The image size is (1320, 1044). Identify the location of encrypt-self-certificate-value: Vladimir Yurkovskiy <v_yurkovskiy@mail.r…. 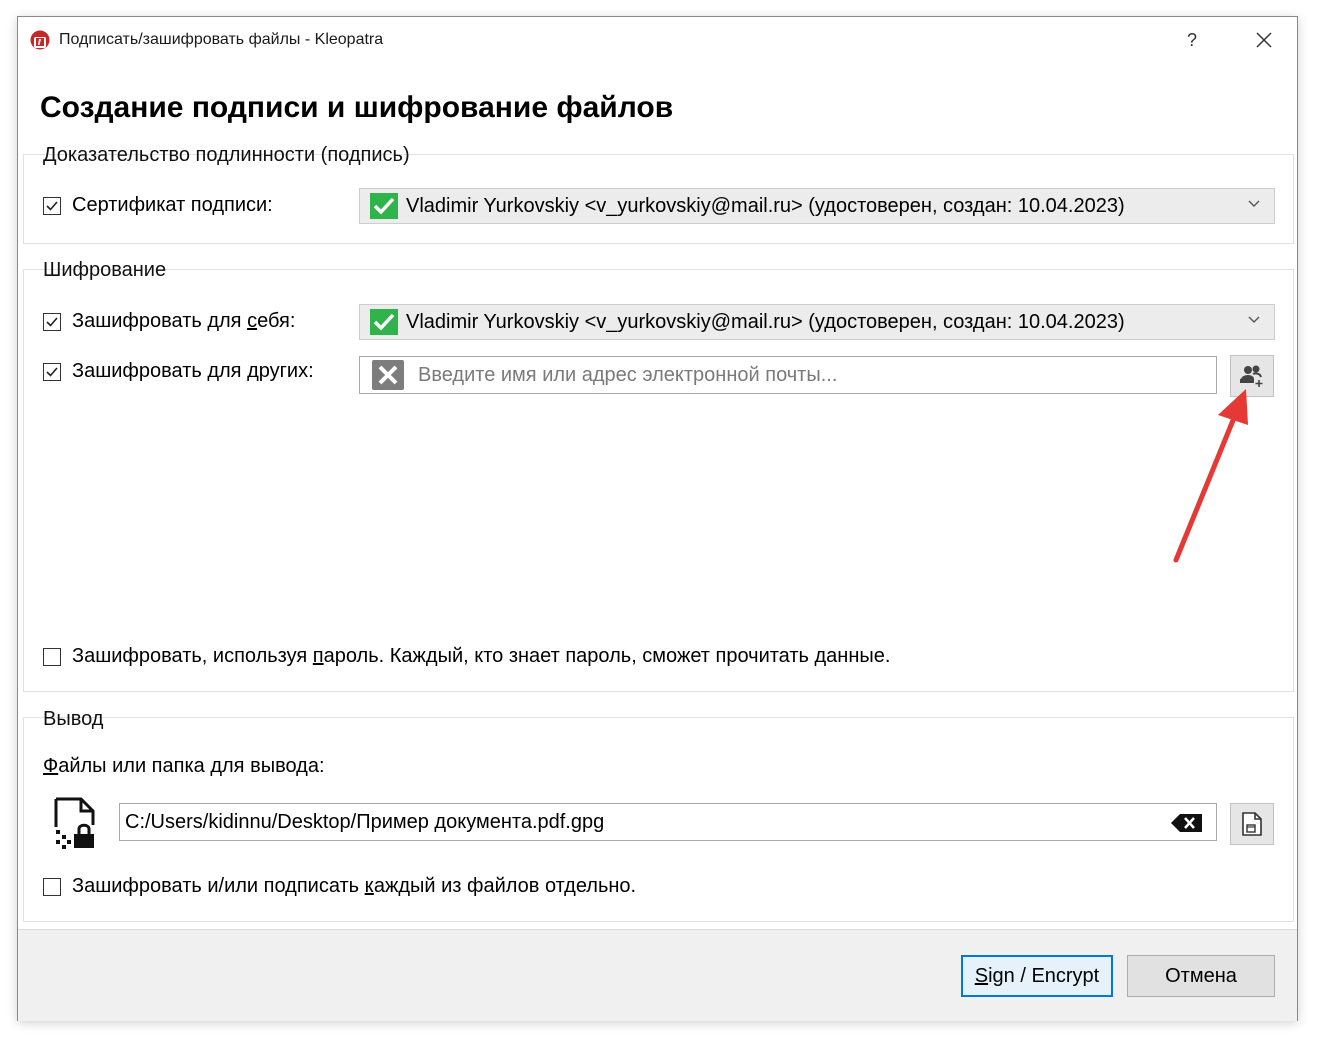
(765, 321).